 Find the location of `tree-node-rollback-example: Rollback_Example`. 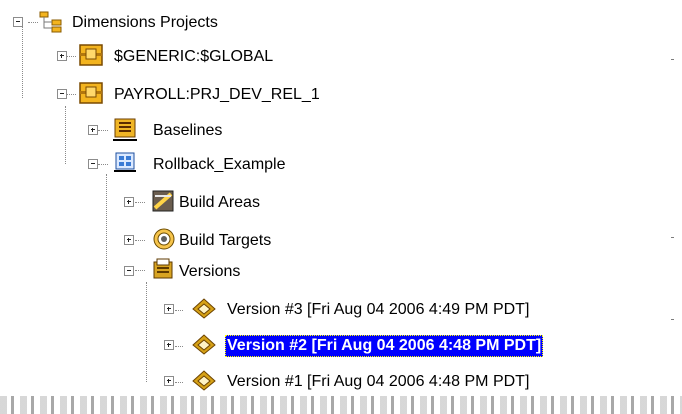

tree-node-rollback-example: Rollback_Example is located at coordinates (165, 165).